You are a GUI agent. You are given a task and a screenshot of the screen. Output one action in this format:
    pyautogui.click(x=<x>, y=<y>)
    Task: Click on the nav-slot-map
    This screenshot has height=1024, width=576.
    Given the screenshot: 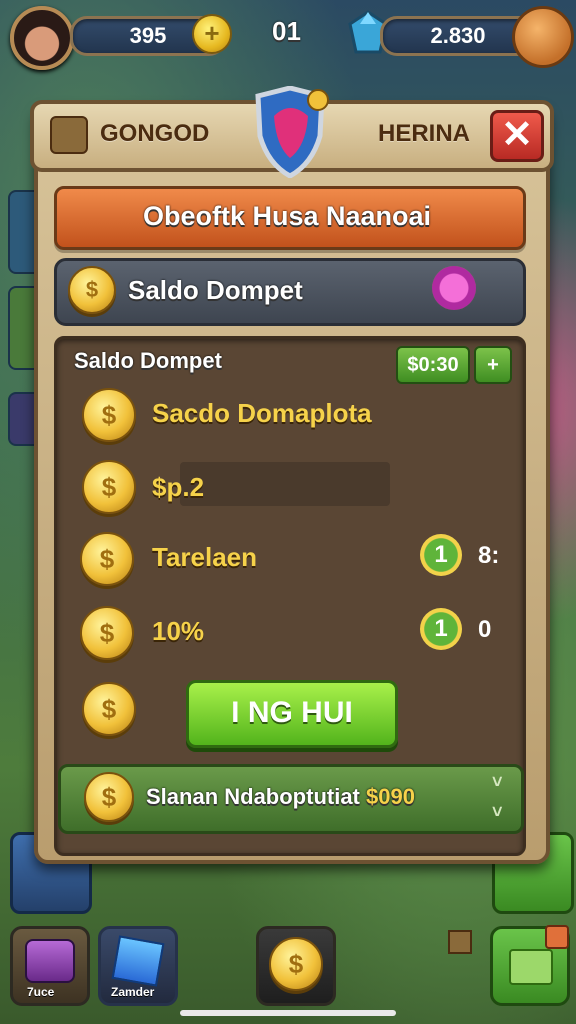 What is the action you would take?
    pyautogui.click(x=530, y=965)
    